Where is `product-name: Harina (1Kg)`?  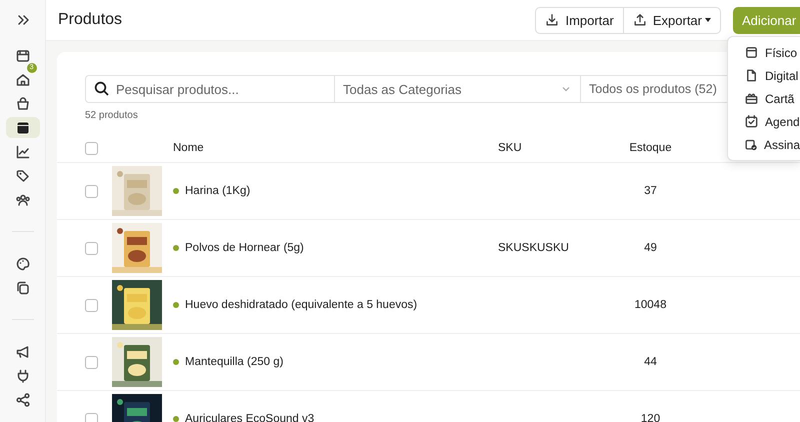
product-name: Harina (1Kg) is located at coordinates (217, 191).